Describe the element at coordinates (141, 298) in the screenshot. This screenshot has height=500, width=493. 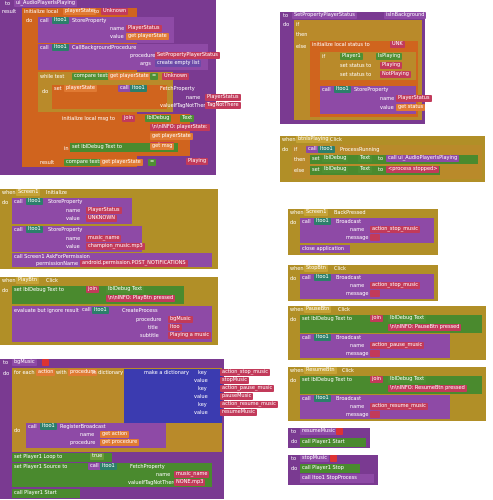
I see `info-play-string: \n\nINFO: PlayBtn pressed` at that location.